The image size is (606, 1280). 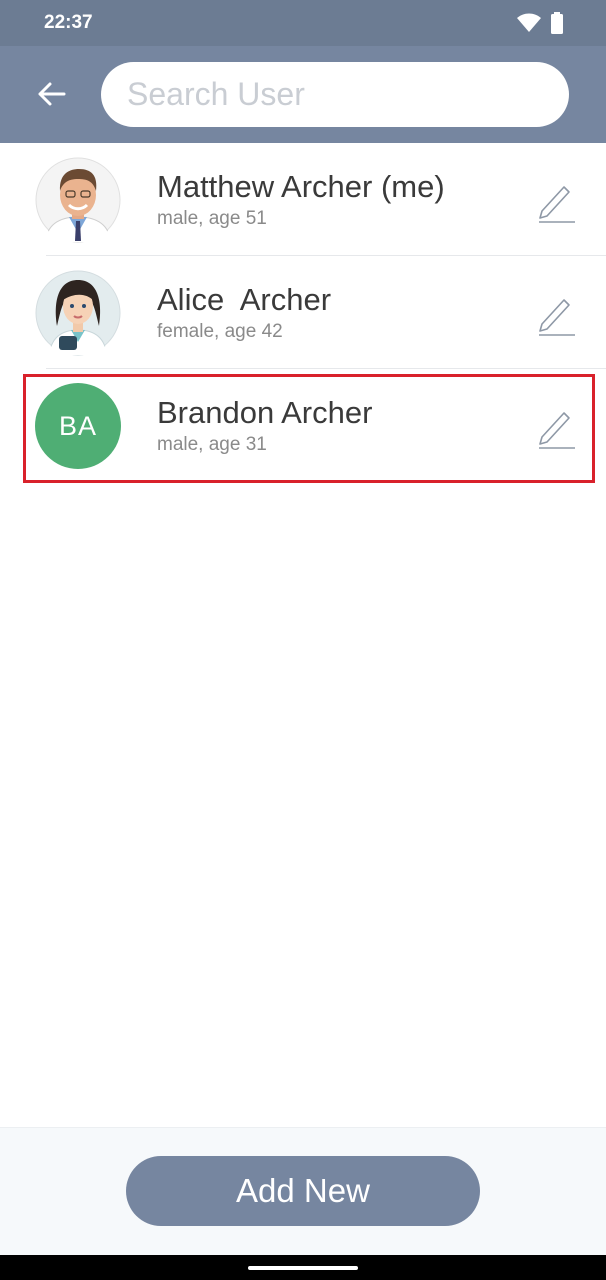 I want to click on list-item: Alice Archer female, age 42, so click(x=303, y=312).